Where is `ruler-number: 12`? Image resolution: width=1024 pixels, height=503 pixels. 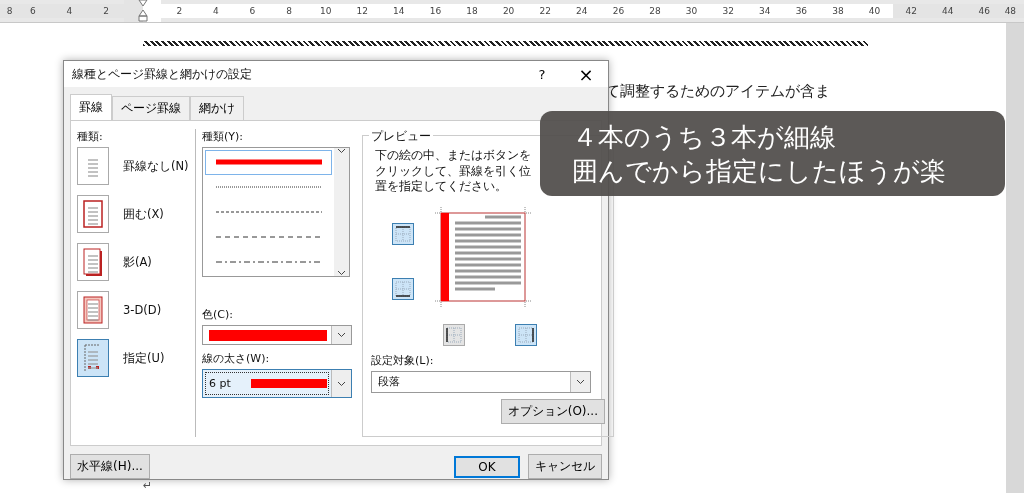 ruler-number: 12 is located at coordinates (362, 11).